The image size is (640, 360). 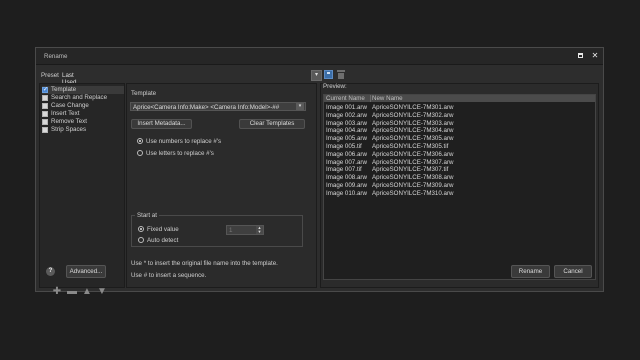 What do you see at coordinates (459, 178) in the screenshot?
I see `table-row: Image 008.arw ApriceSONYILCE-7M308.arw` at bounding box center [459, 178].